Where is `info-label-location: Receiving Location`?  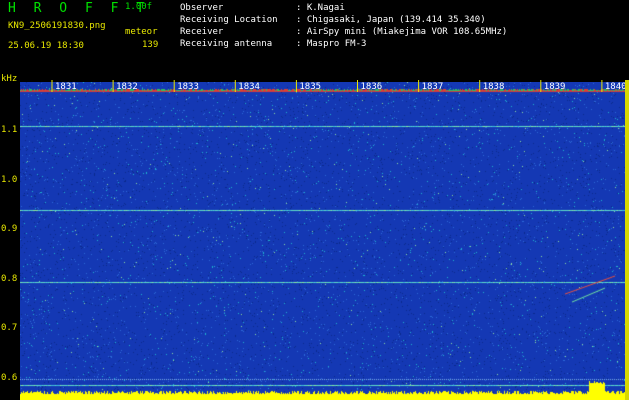 info-label-location: Receiving Location is located at coordinates (229, 20).